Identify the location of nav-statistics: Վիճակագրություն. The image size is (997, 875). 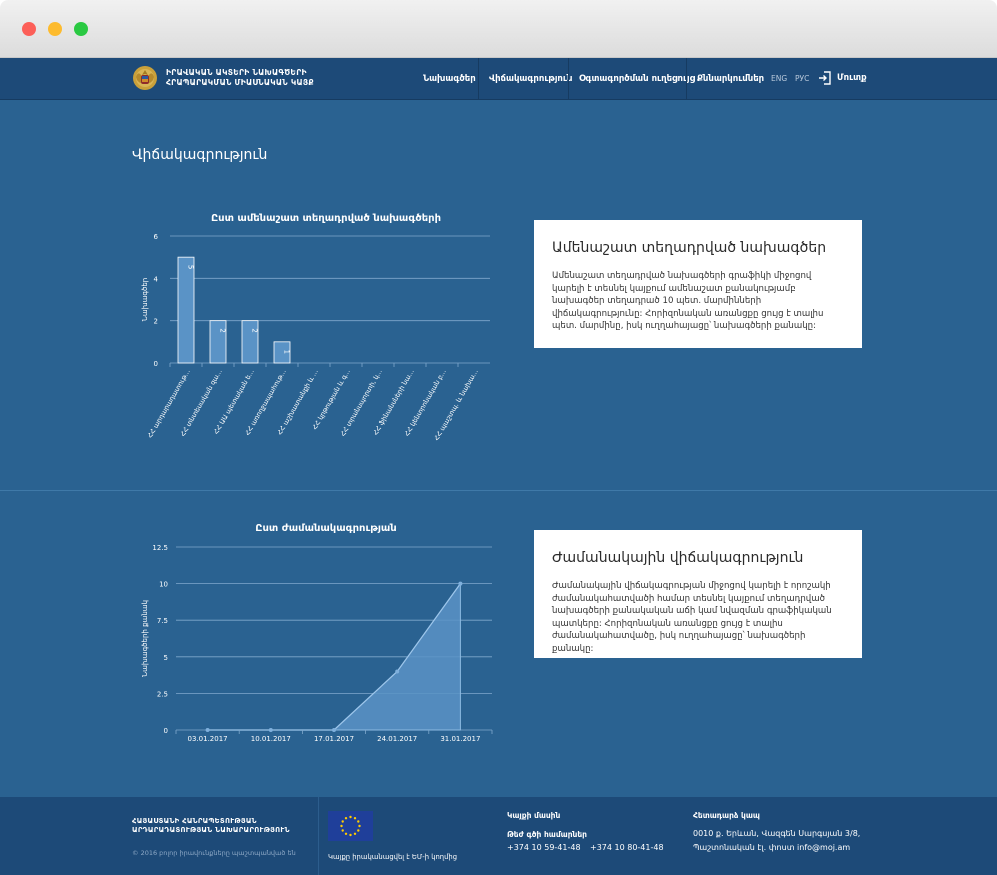
(530, 79).